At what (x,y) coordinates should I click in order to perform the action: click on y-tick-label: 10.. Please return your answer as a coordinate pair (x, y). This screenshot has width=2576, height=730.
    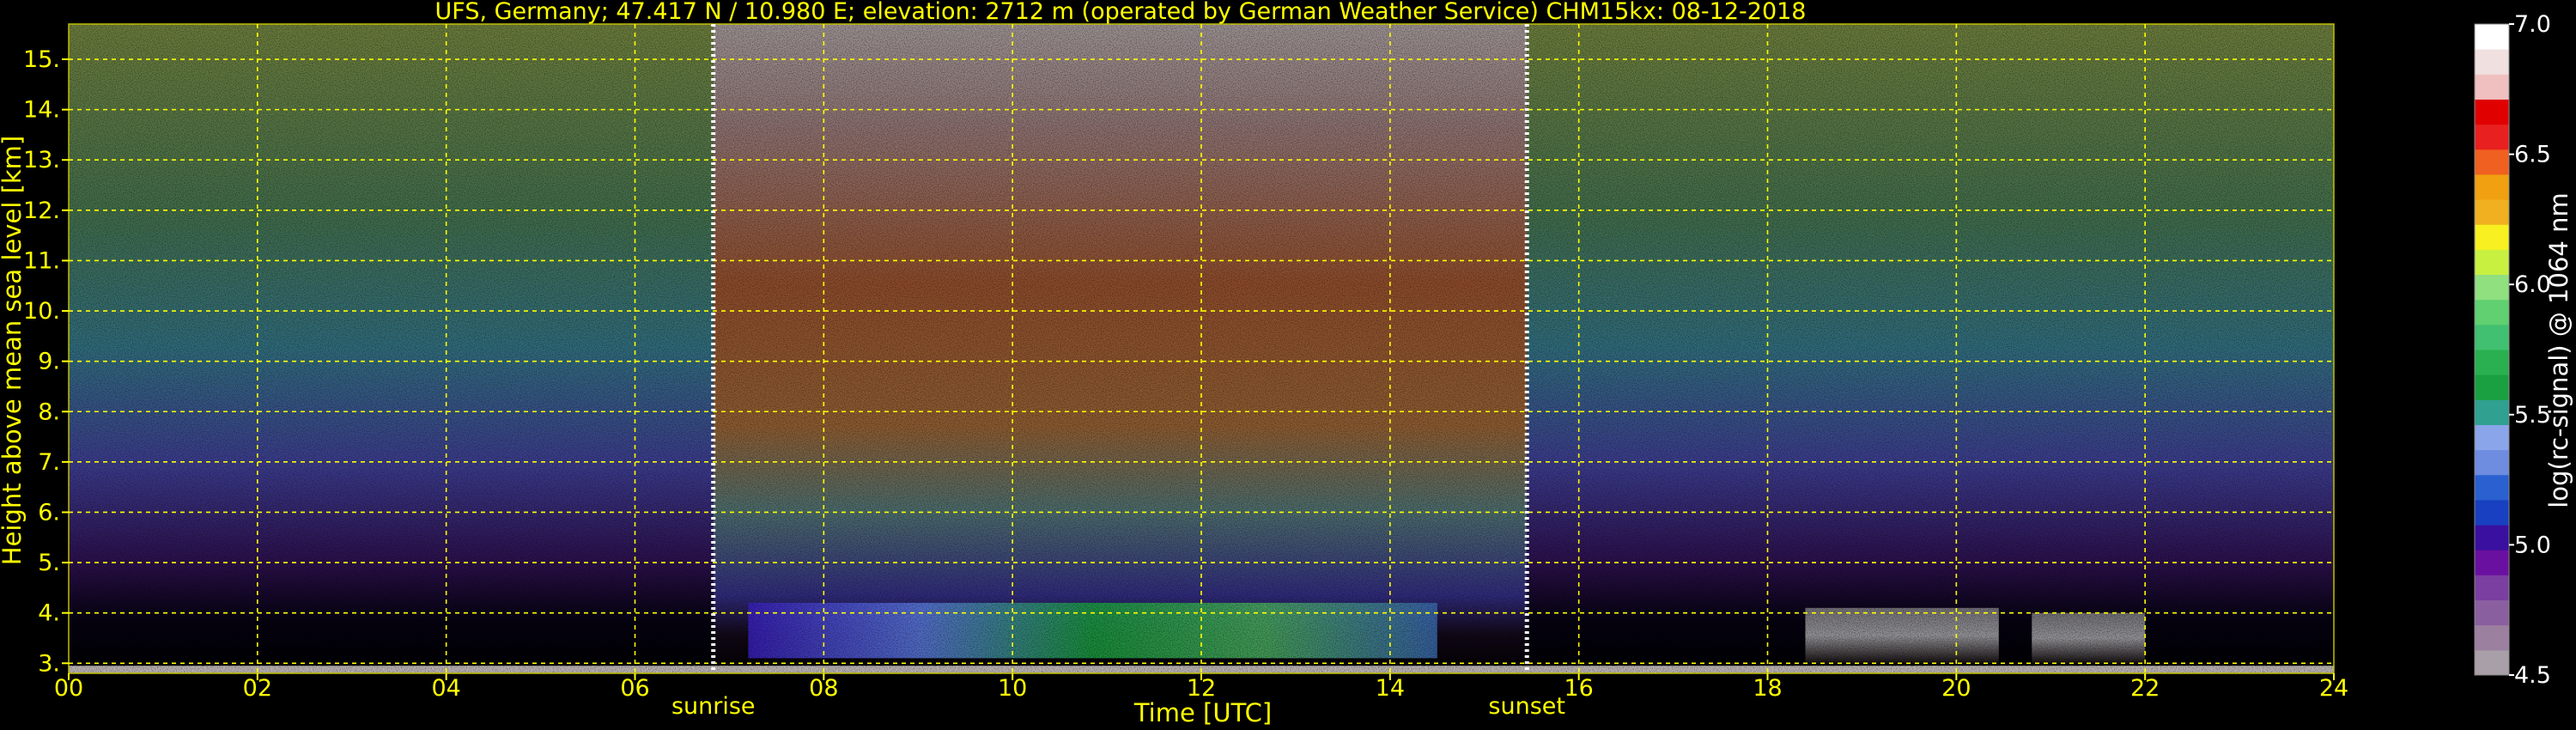
    Looking at the image, I should click on (41, 311).